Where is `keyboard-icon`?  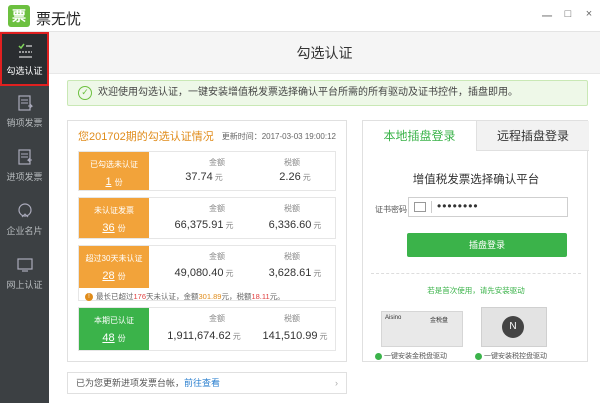 keyboard-icon is located at coordinates (420, 207).